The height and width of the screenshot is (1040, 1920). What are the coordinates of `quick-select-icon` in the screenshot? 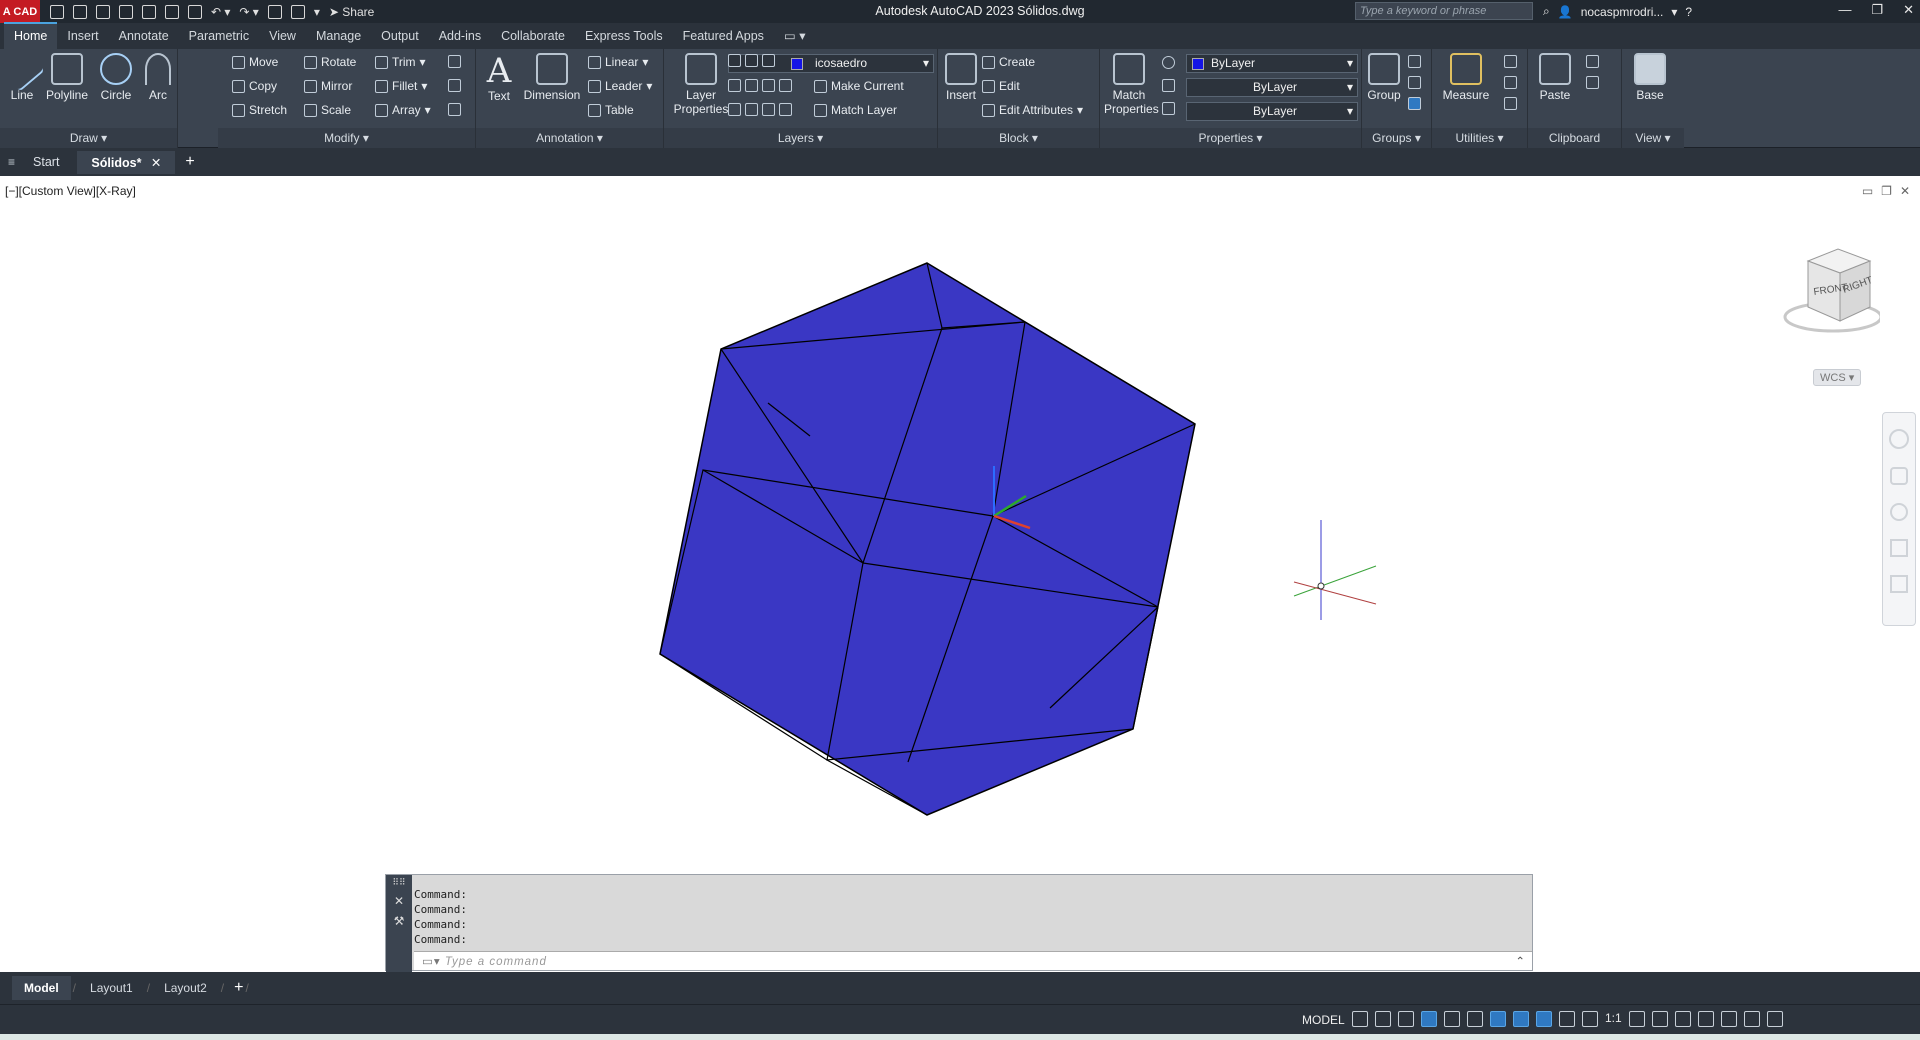 It's located at (1510, 61).